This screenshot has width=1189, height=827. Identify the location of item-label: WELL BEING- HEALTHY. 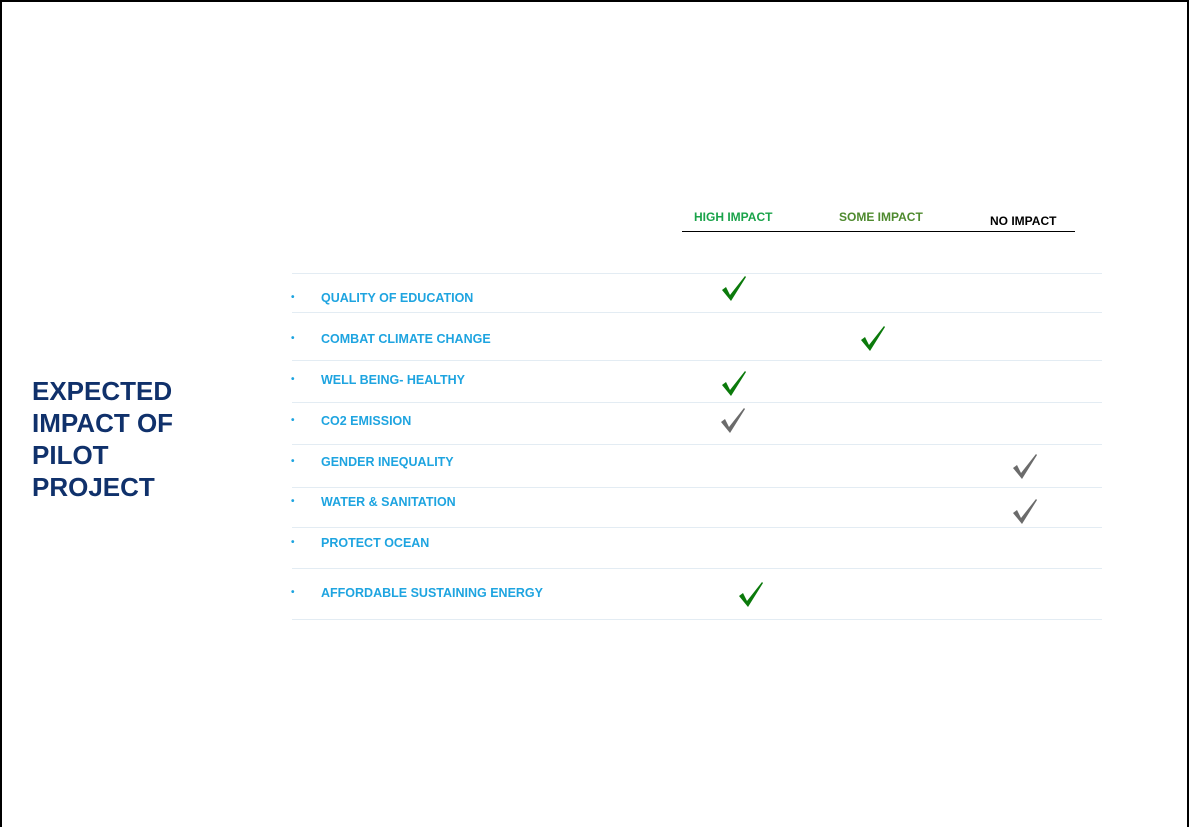
(393, 380).